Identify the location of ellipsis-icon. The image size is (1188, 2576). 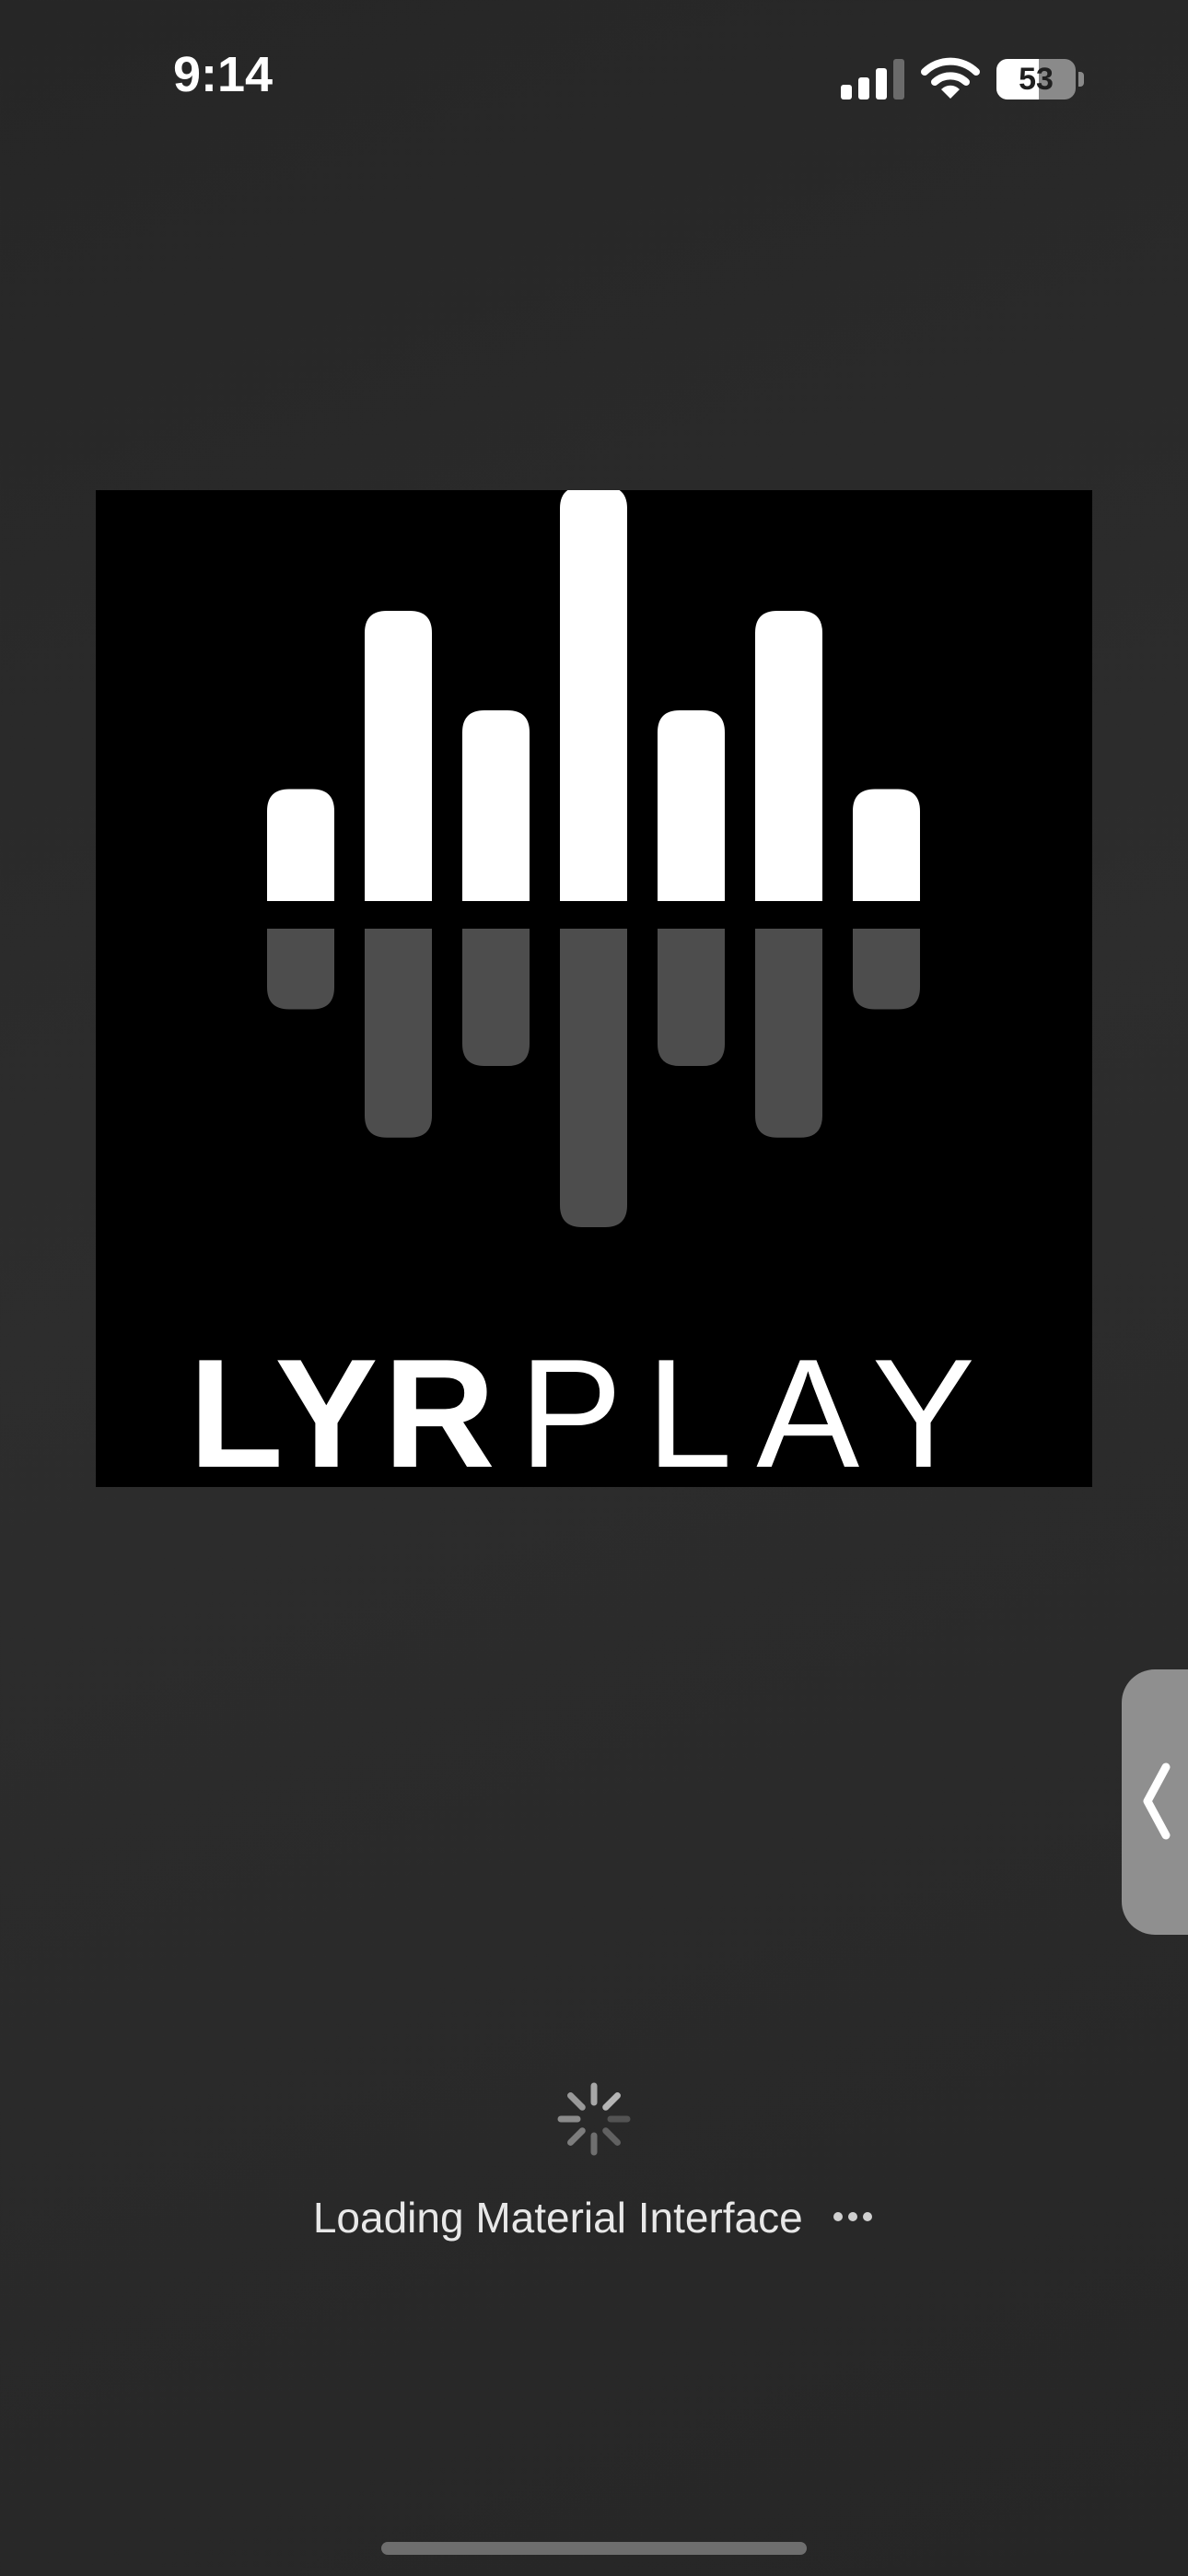
(853, 2217).